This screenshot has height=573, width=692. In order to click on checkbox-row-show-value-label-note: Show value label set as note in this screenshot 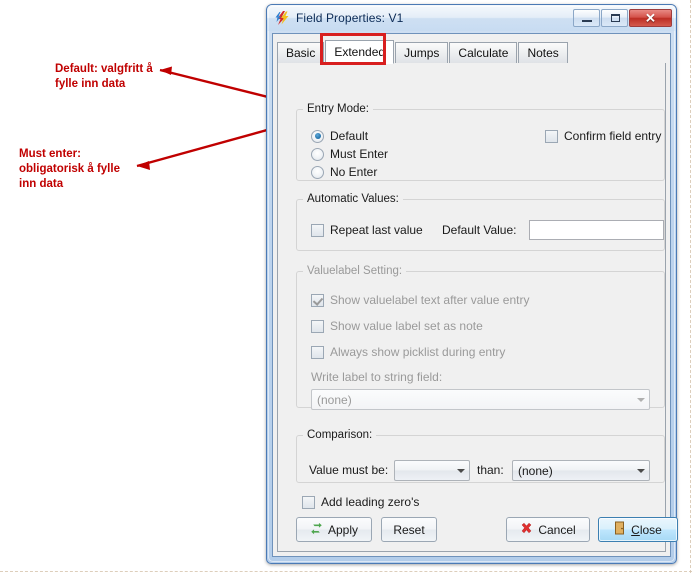, I will do `click(397, 326)`.